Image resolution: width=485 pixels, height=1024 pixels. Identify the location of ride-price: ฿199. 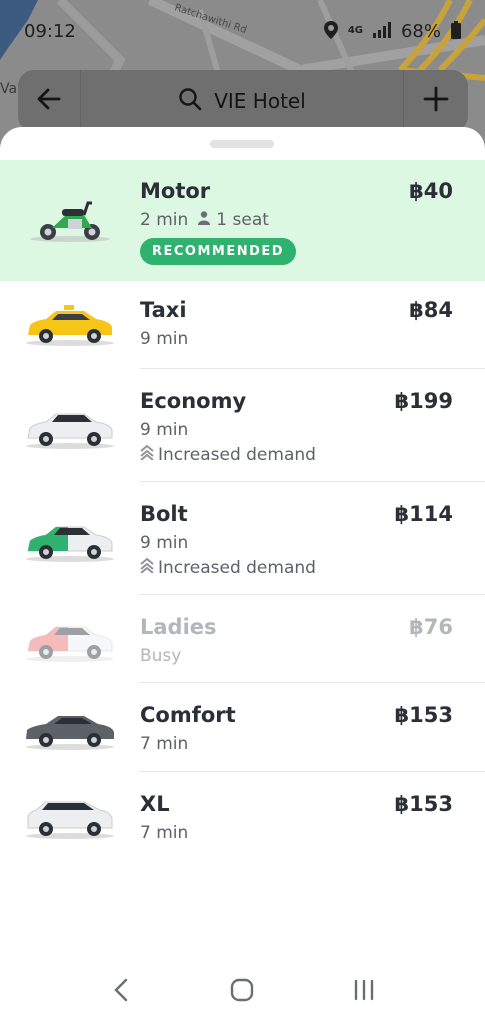
(423, 401).